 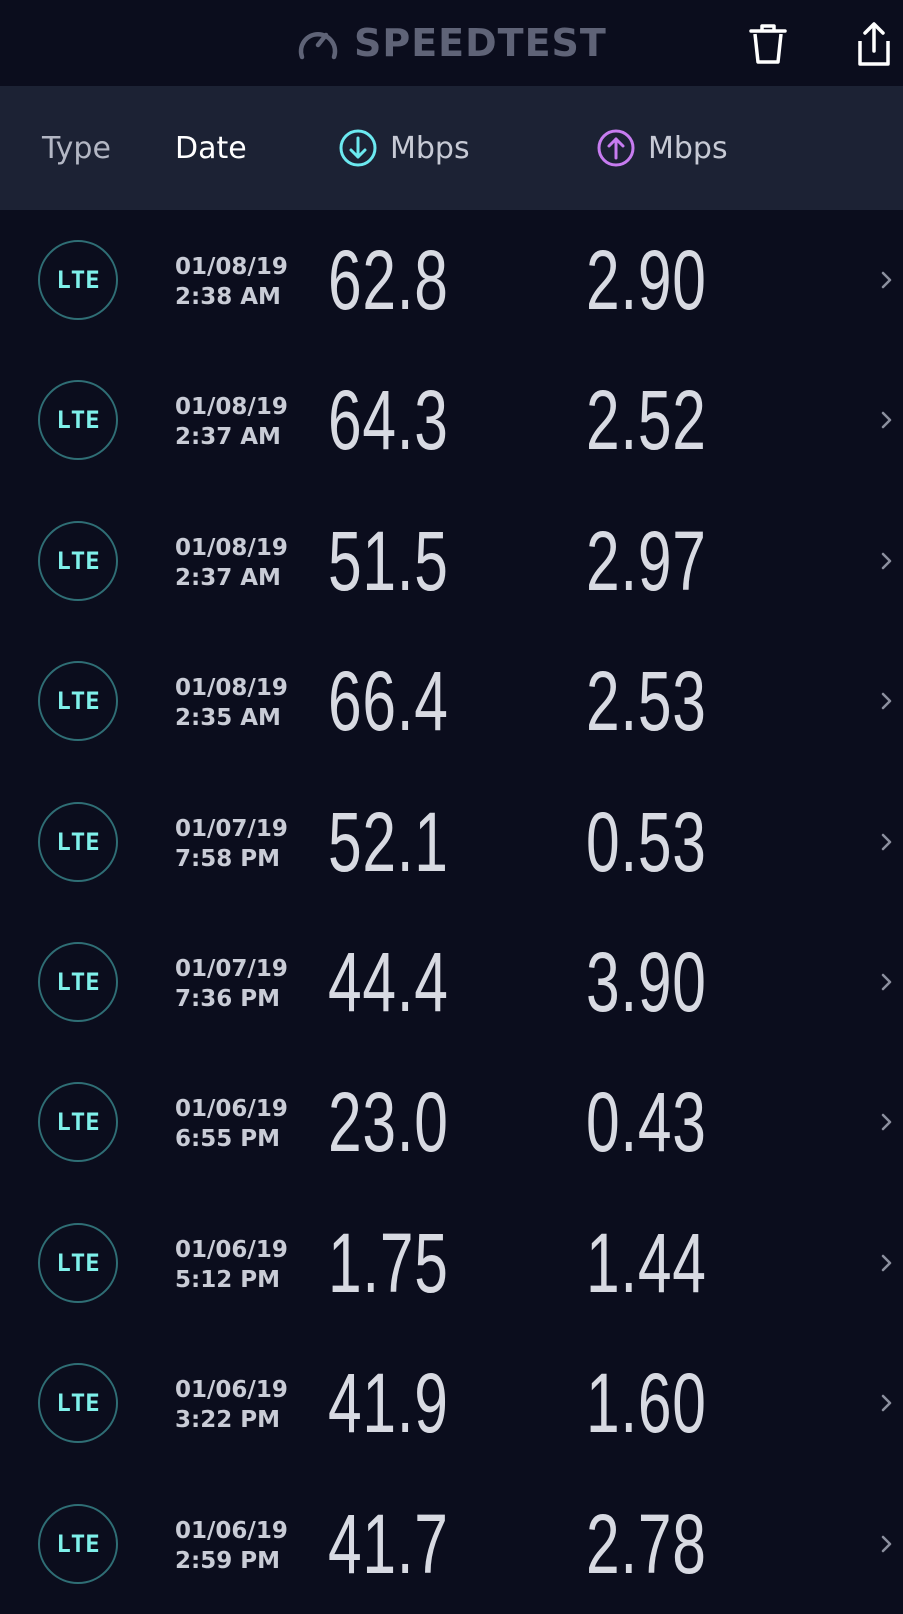 What do you see at coordinates (646, 1262) in the screenshot?
I see `upload-speed: 1.44` at bounding box center [646, 1262].